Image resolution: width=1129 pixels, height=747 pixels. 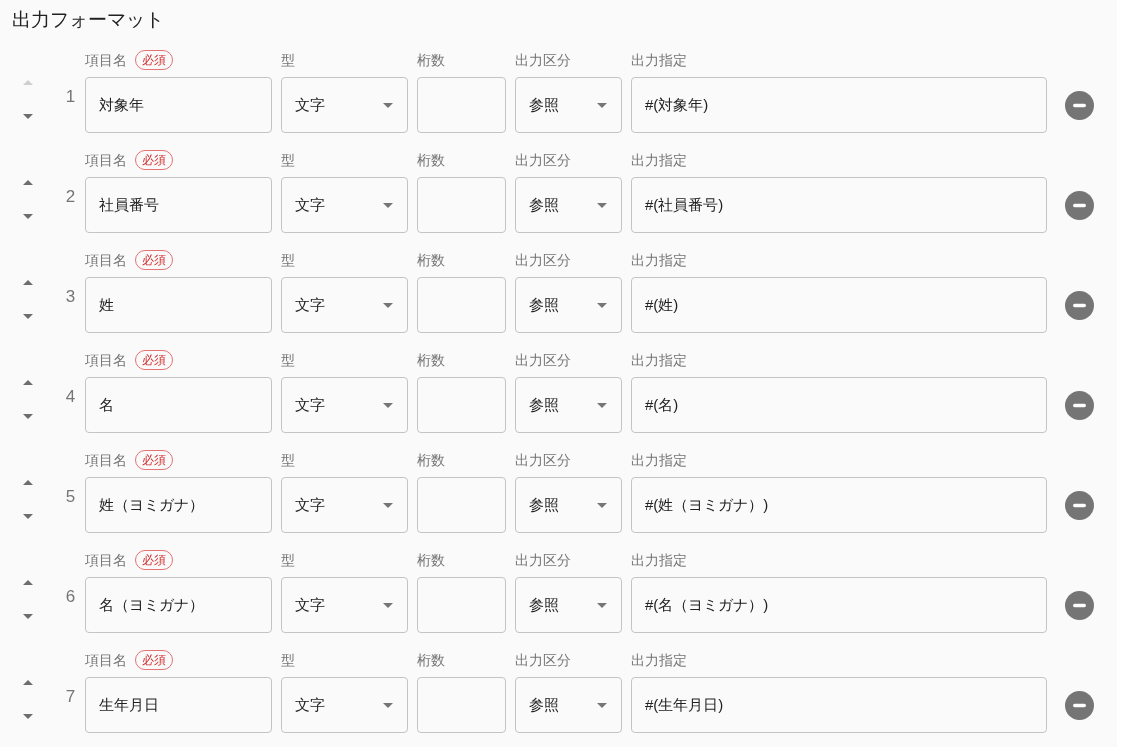 I want to click on output-spec-input: #(生年月日), so click(x=839, y=705).